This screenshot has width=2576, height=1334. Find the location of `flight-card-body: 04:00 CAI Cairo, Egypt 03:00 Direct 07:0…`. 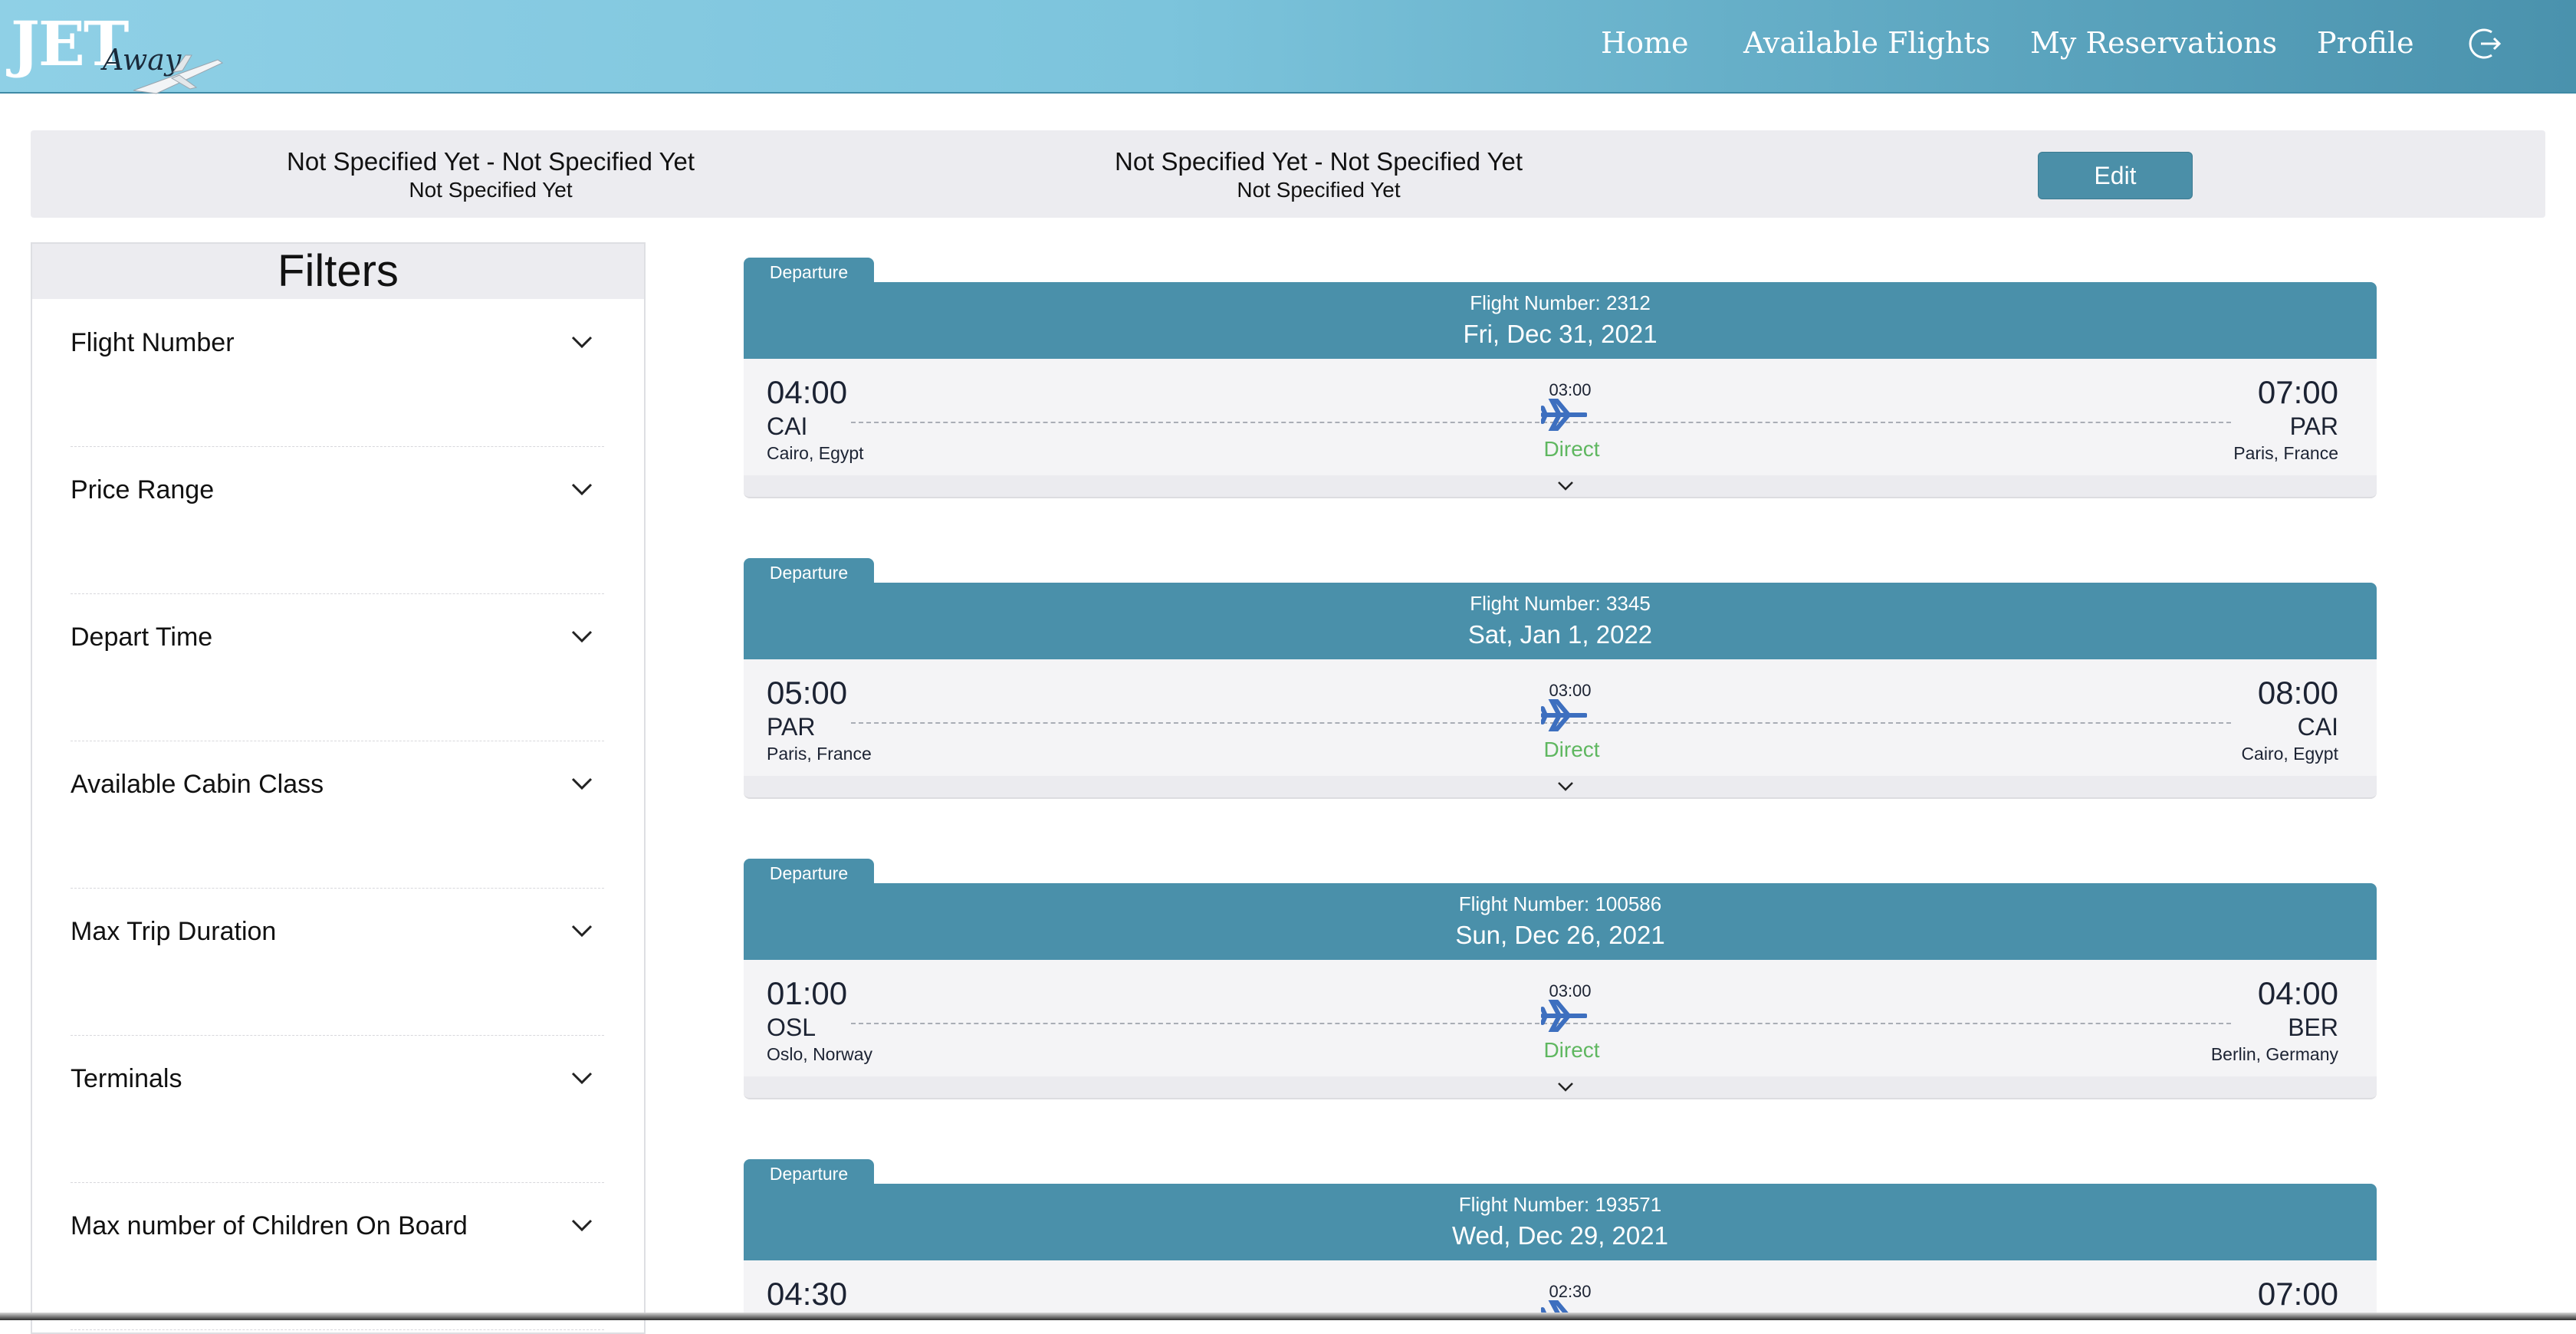

flight-card-body: 04:00 CAI Cairo, Egypt 03:00 Direct 07:0… is located at coordinates (1561, 417).